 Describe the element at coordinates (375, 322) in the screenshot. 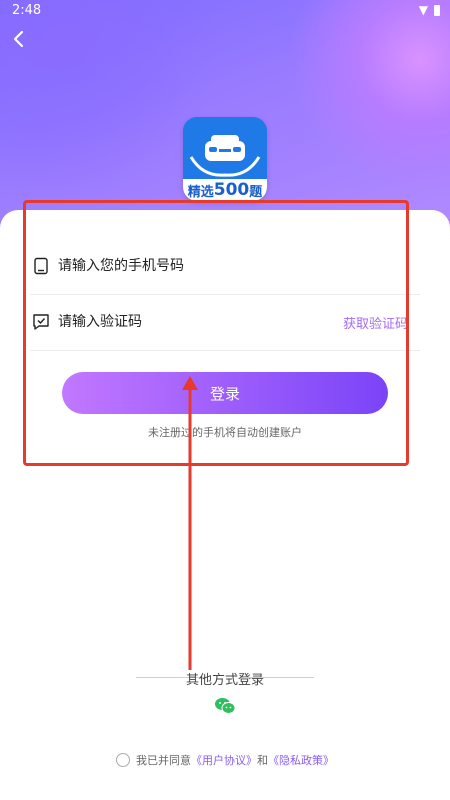

I see `get-code-button: 获取验证码` at that location.